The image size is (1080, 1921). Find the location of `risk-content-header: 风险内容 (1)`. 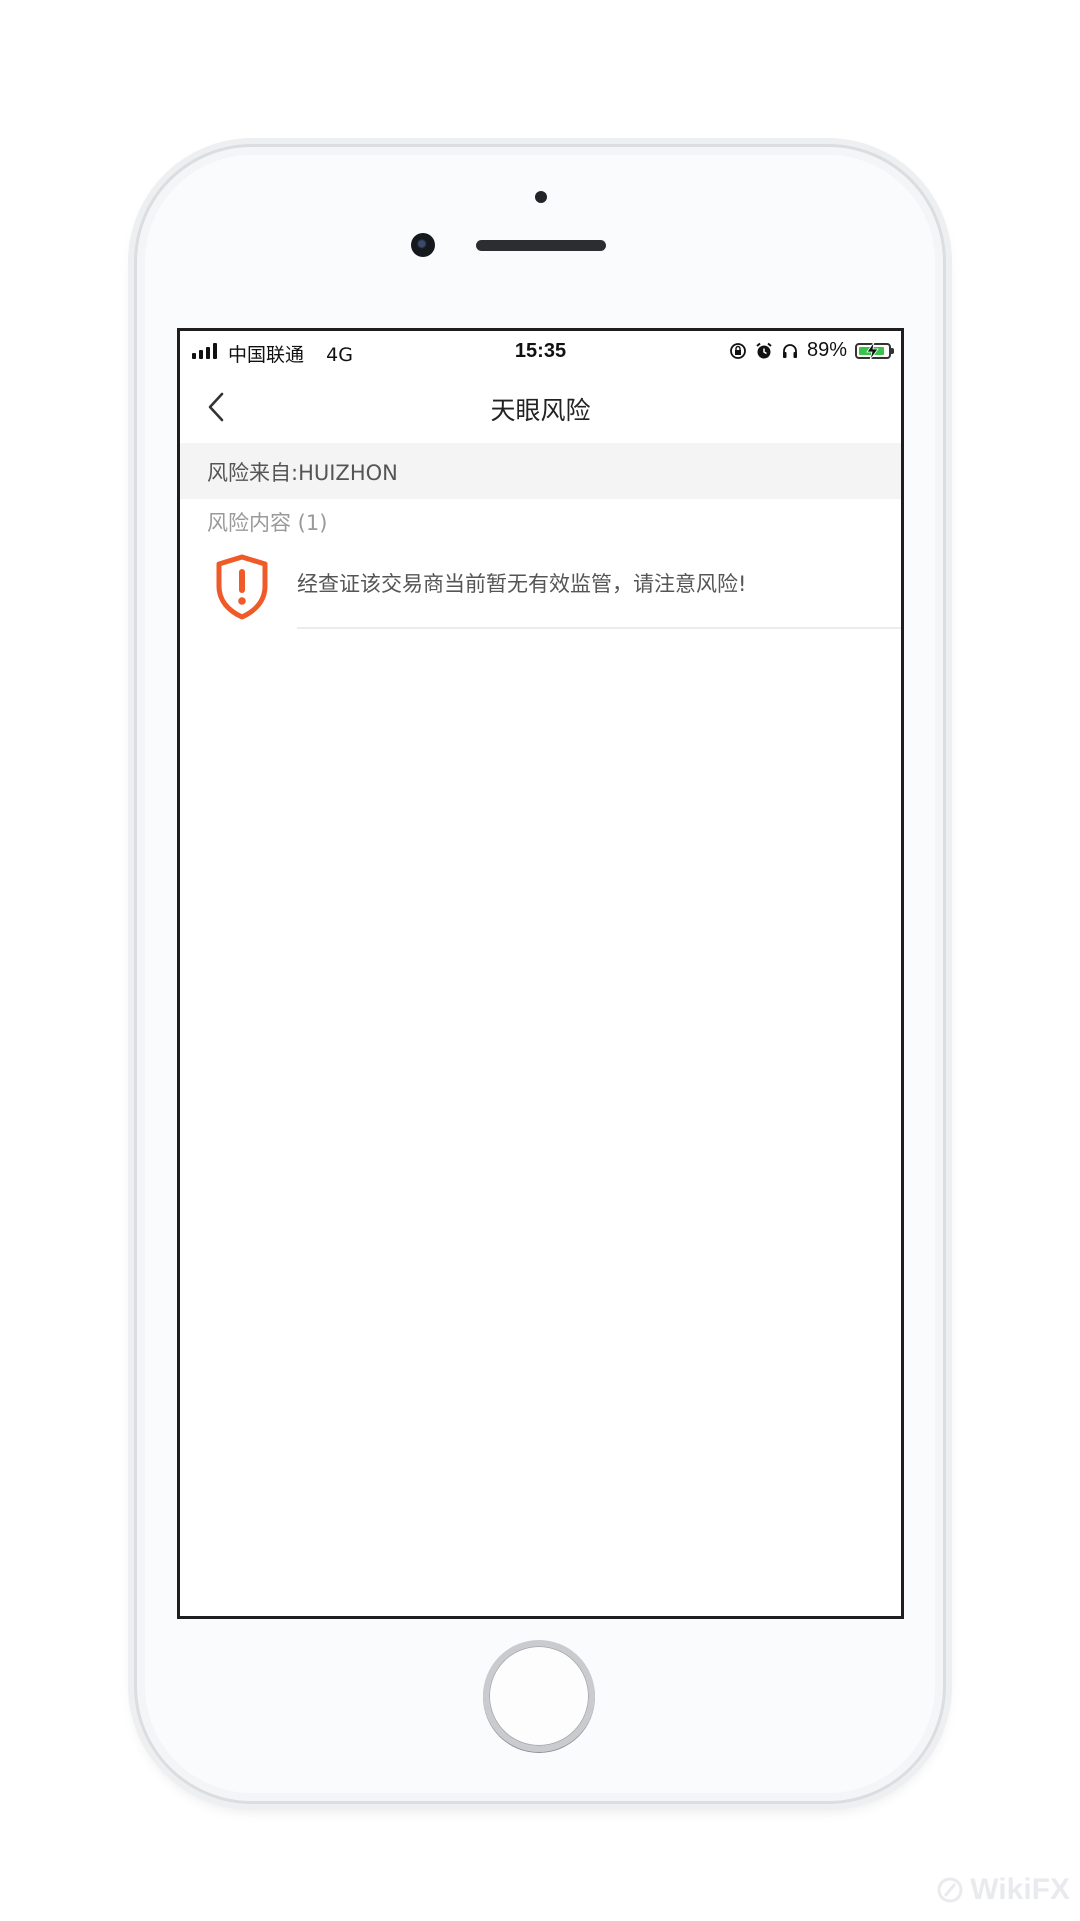

risk-content-header: 风险内容 (1) is located at coordinates (267, 523).